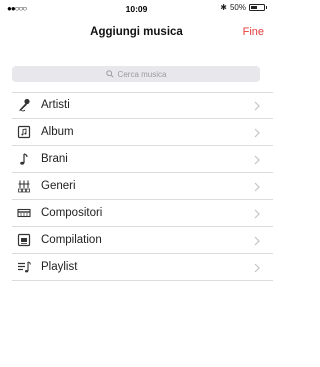 The width and height of the screenshot is (320, 367). Describe the element at coordinates (55, 105) in the screenshot. I see `list-item-label: Artisti` at that location.